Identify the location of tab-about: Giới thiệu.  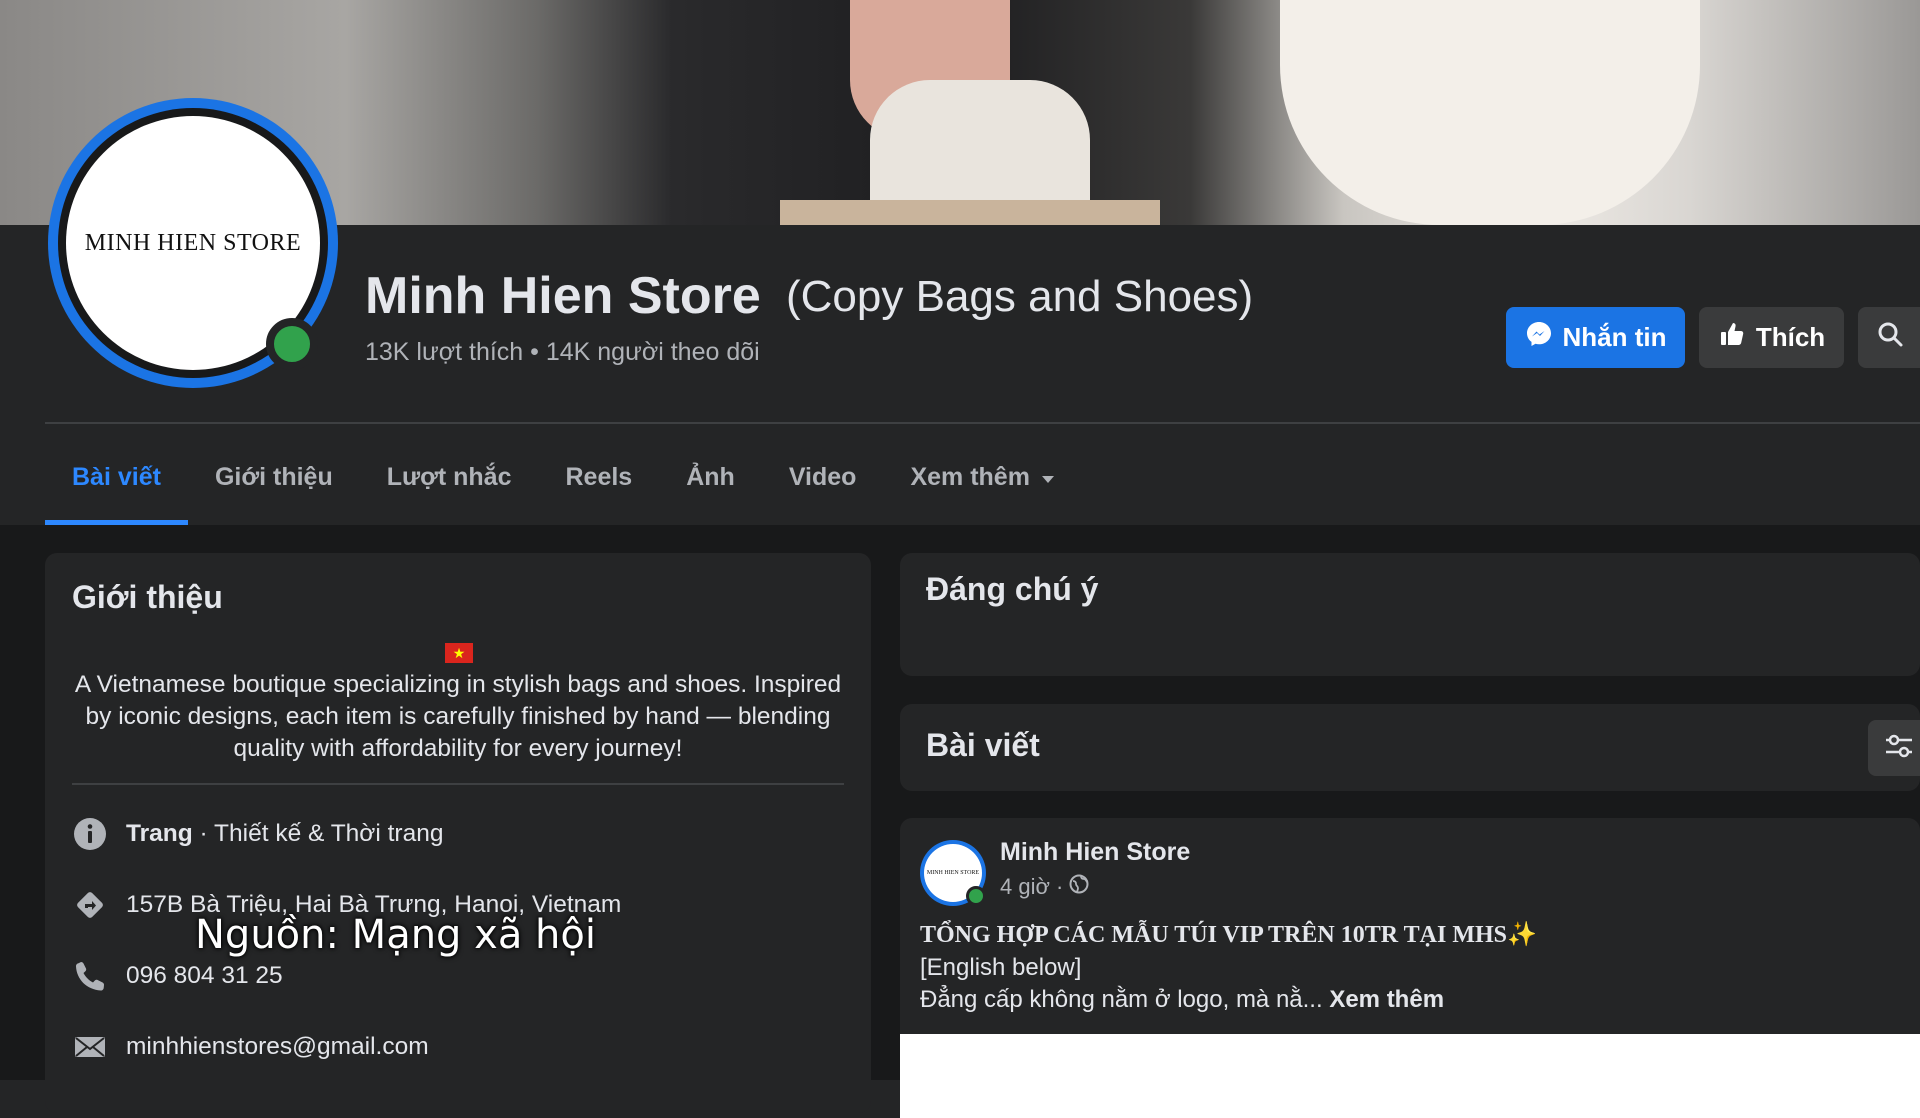
(274, 477).